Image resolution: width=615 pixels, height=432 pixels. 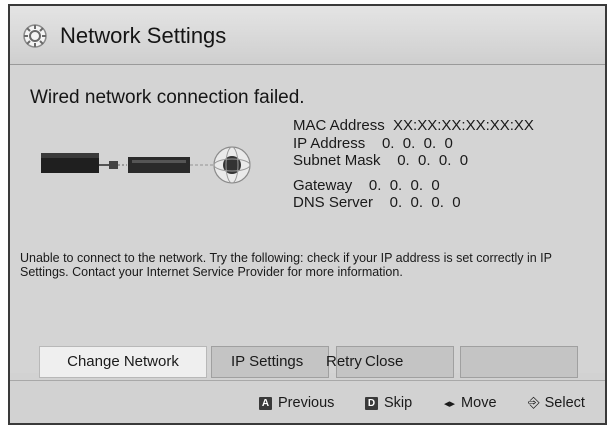 What do you see at coordinates (265, 403) in the screenshot?
I see `a-key-icon: A` at bounding box center [265, 403].